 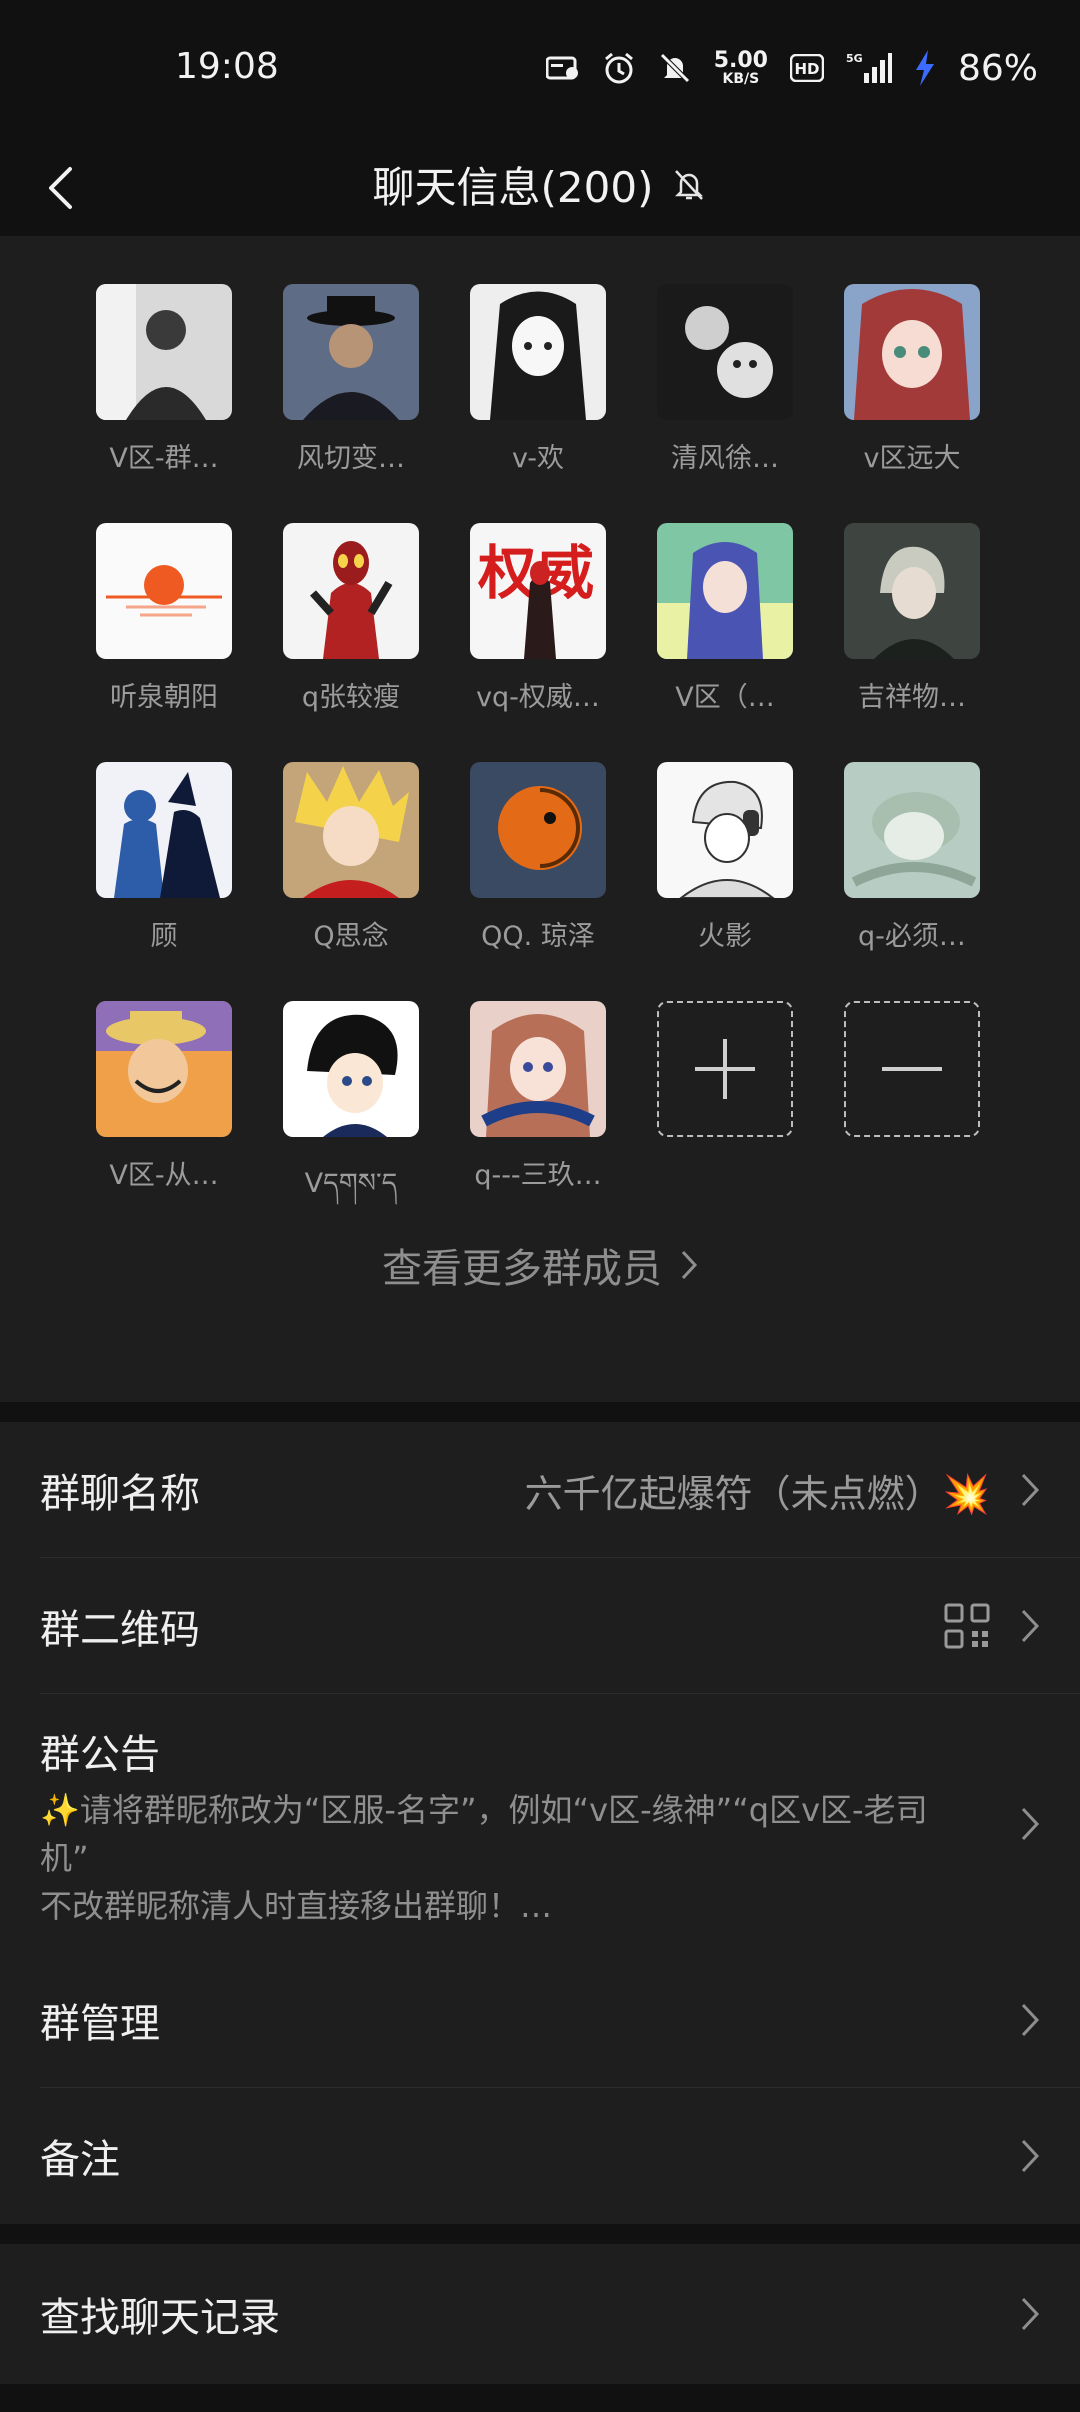 What do you see at coordinates (351, 697) in the screenshot?
I see `member-name: q张较瘦` at bounding box center [351, 697].